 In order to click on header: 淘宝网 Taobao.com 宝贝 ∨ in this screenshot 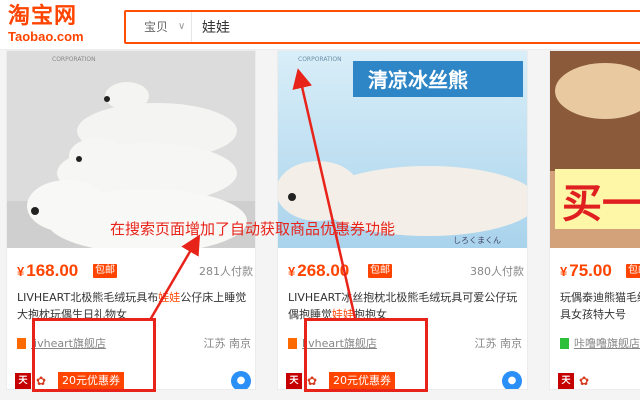, I will do `click(320, 25)`.